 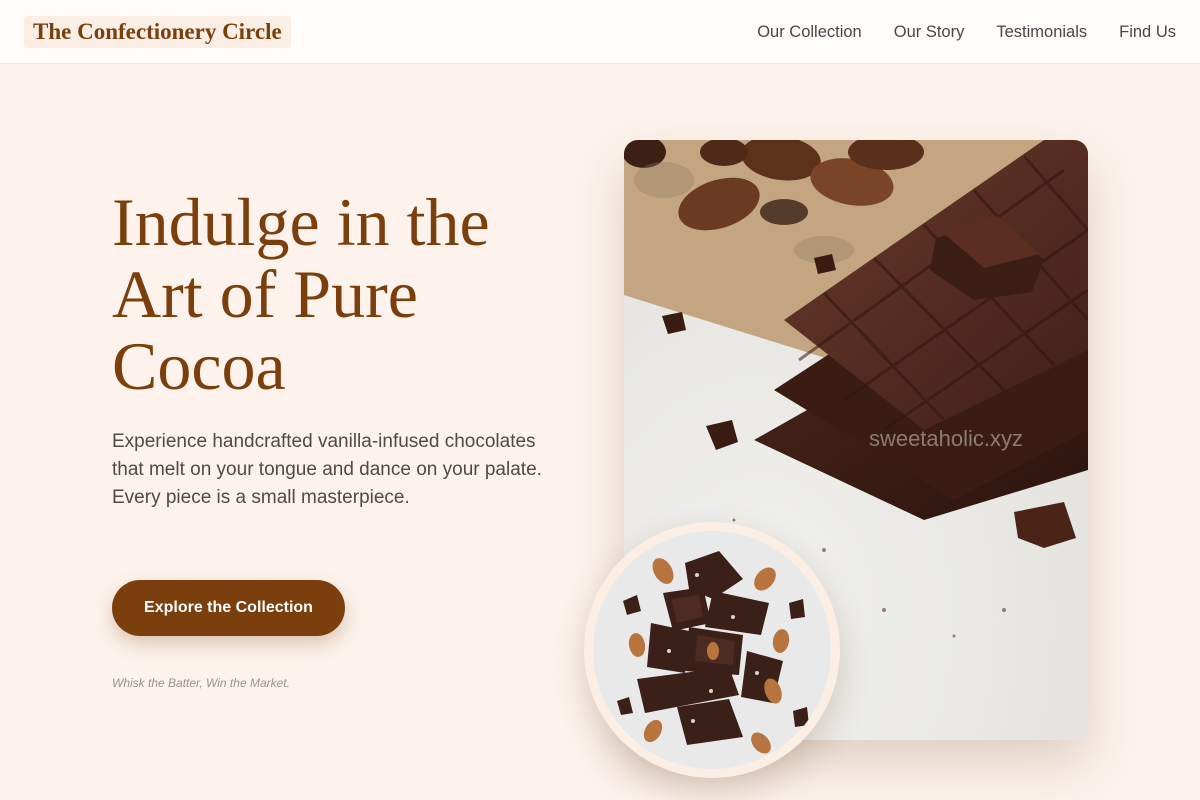 What do you see at coordinates (809, 32) in the screenshot?
I see `nav-link-our-collection: Our Collection` at bounding box center [809, 32].